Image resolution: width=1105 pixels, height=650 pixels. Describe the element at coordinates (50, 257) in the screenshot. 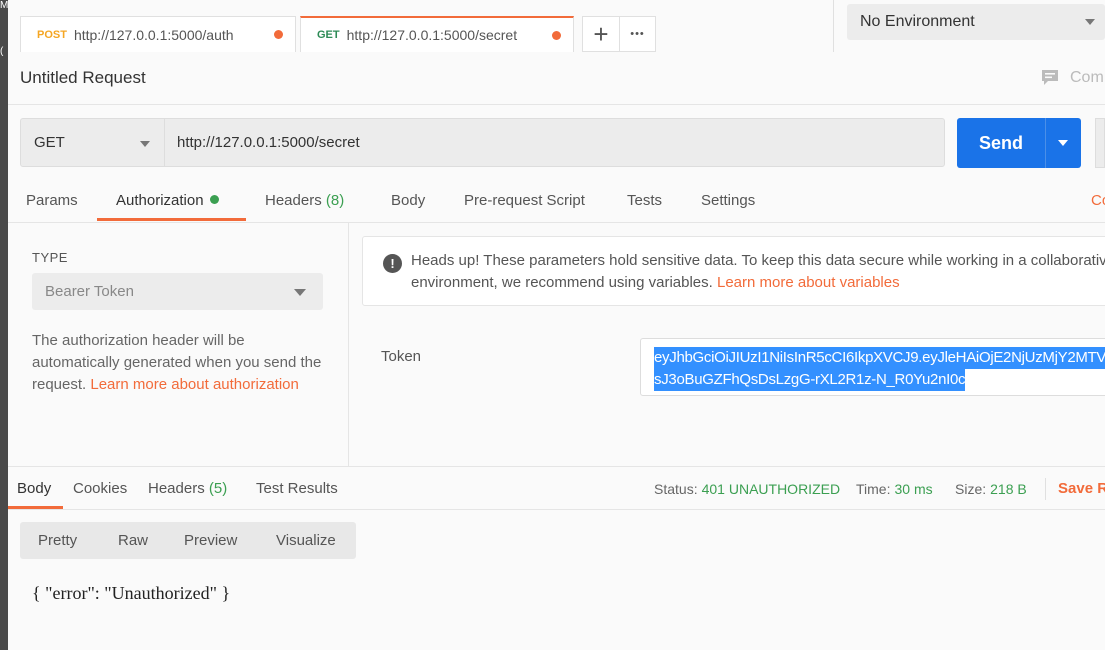

I see `type-label: TYPE` at that location.